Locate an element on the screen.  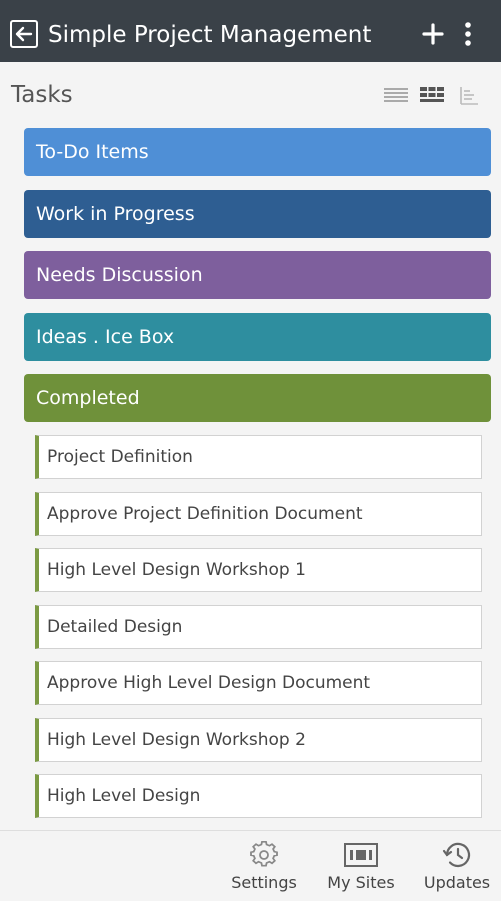
app-bar: Simple Project Management is located at coordinates (250, 31).